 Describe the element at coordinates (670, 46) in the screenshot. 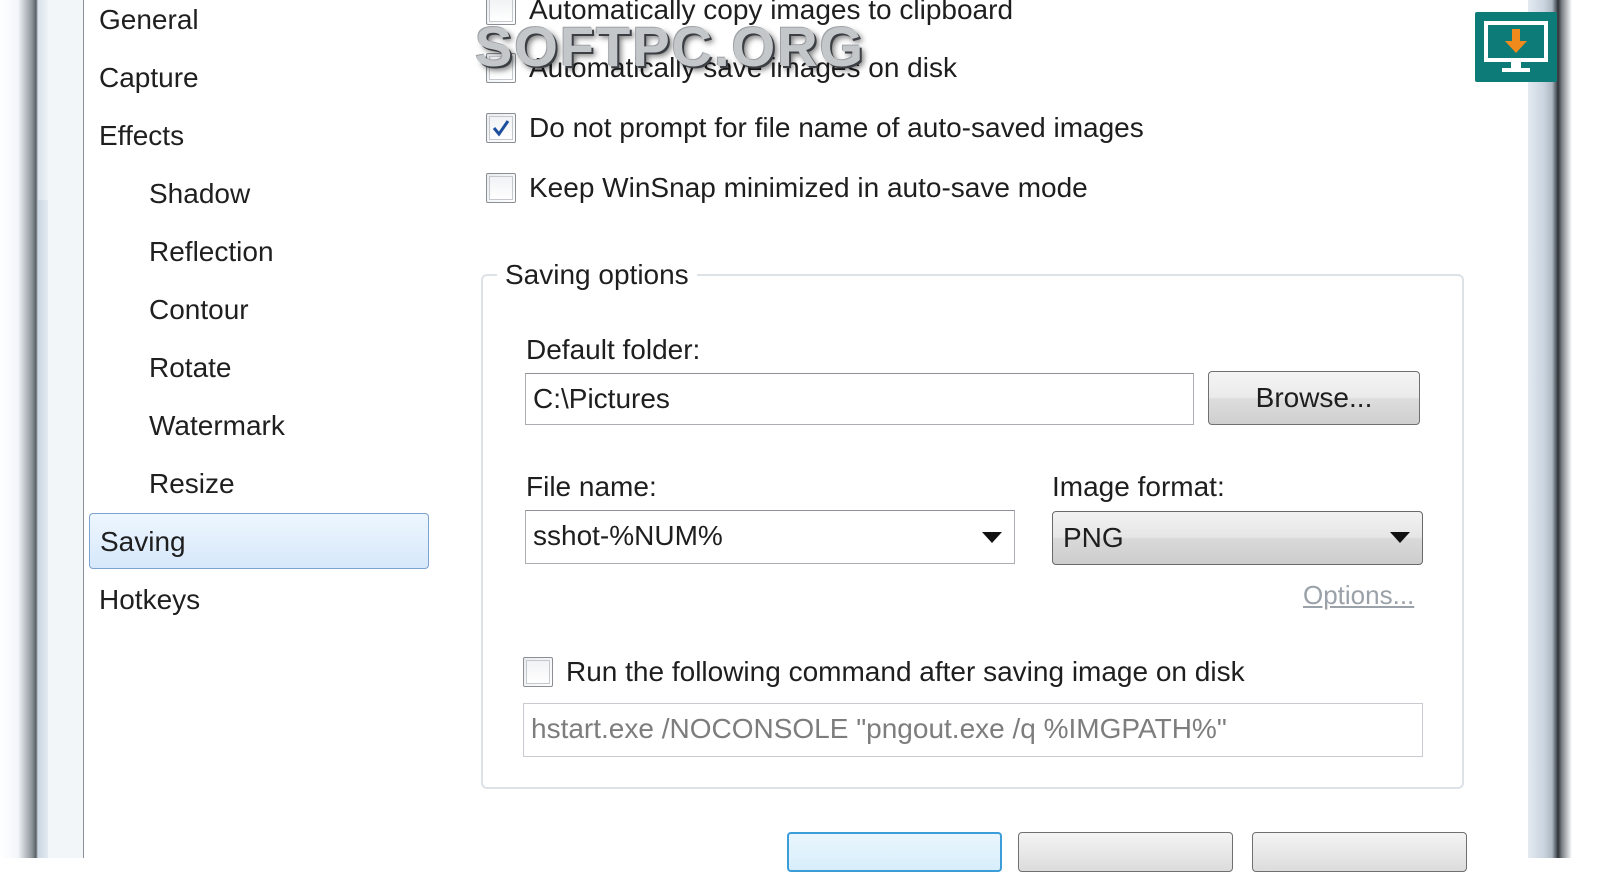

I see `watermark-text: SOFTPC.ORG` at that location.